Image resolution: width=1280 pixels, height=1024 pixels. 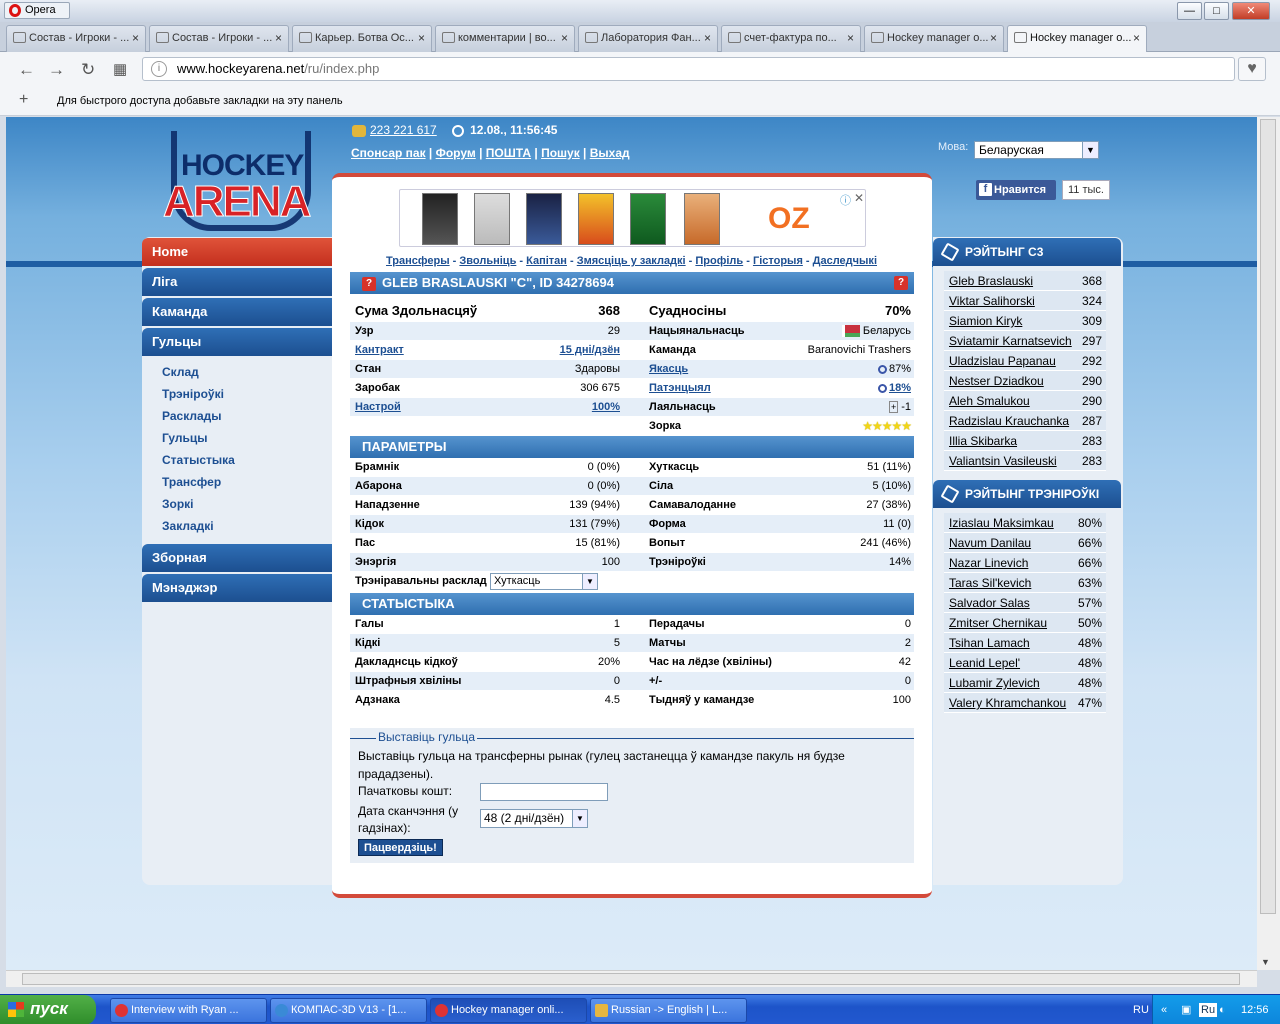 What do you see at coordinates (1189, 11) in the screenshot?
I see `minimize-button: —` at bounding box center [1189, 11].